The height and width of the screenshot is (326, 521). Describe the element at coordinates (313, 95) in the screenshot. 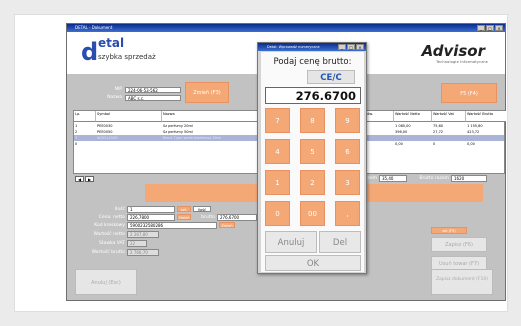

I see `numeric-display: 276.6700` at that location.